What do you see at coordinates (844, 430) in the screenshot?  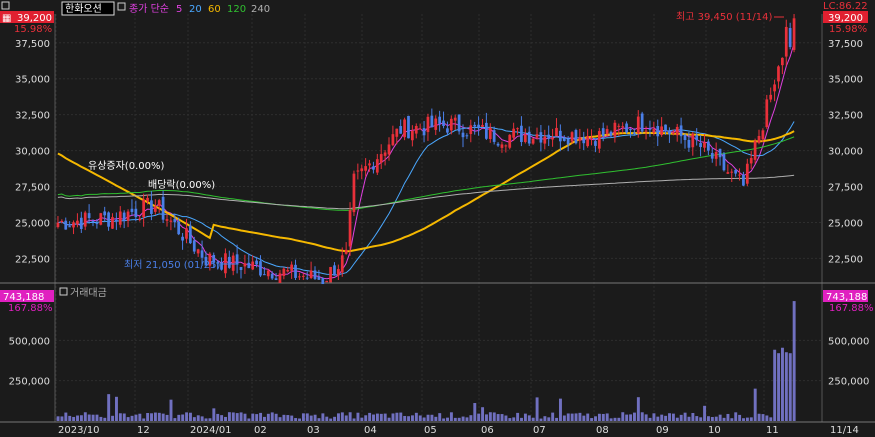 I see `x-tick-label: 11/14` at bounding box center [844, 430].